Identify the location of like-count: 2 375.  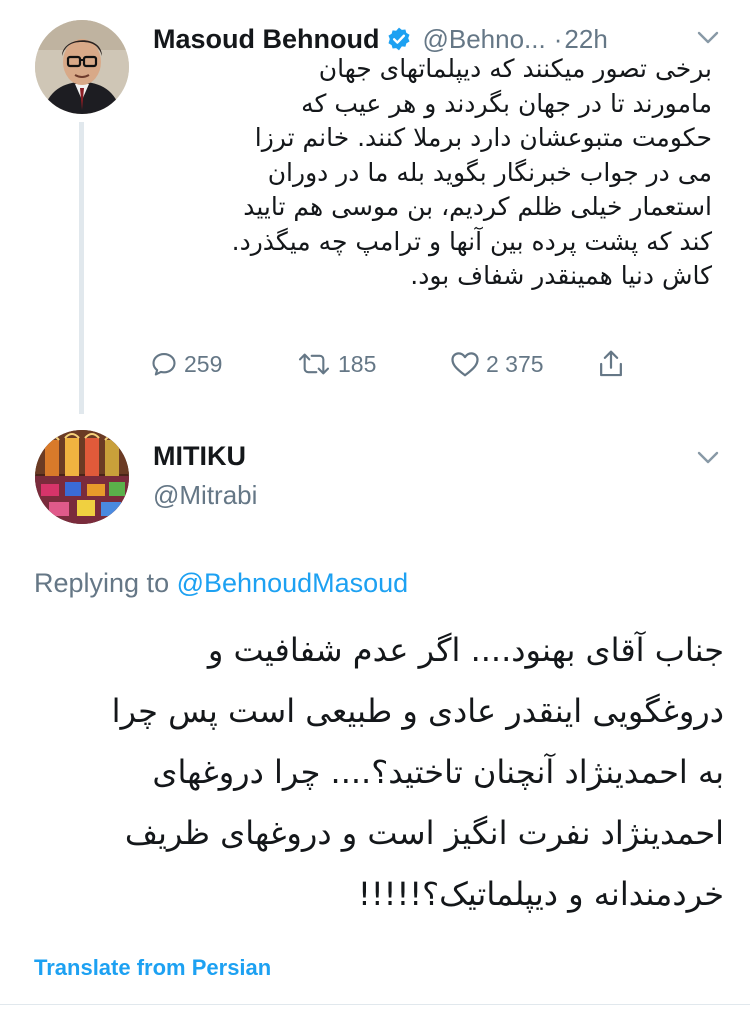
(515, 363).